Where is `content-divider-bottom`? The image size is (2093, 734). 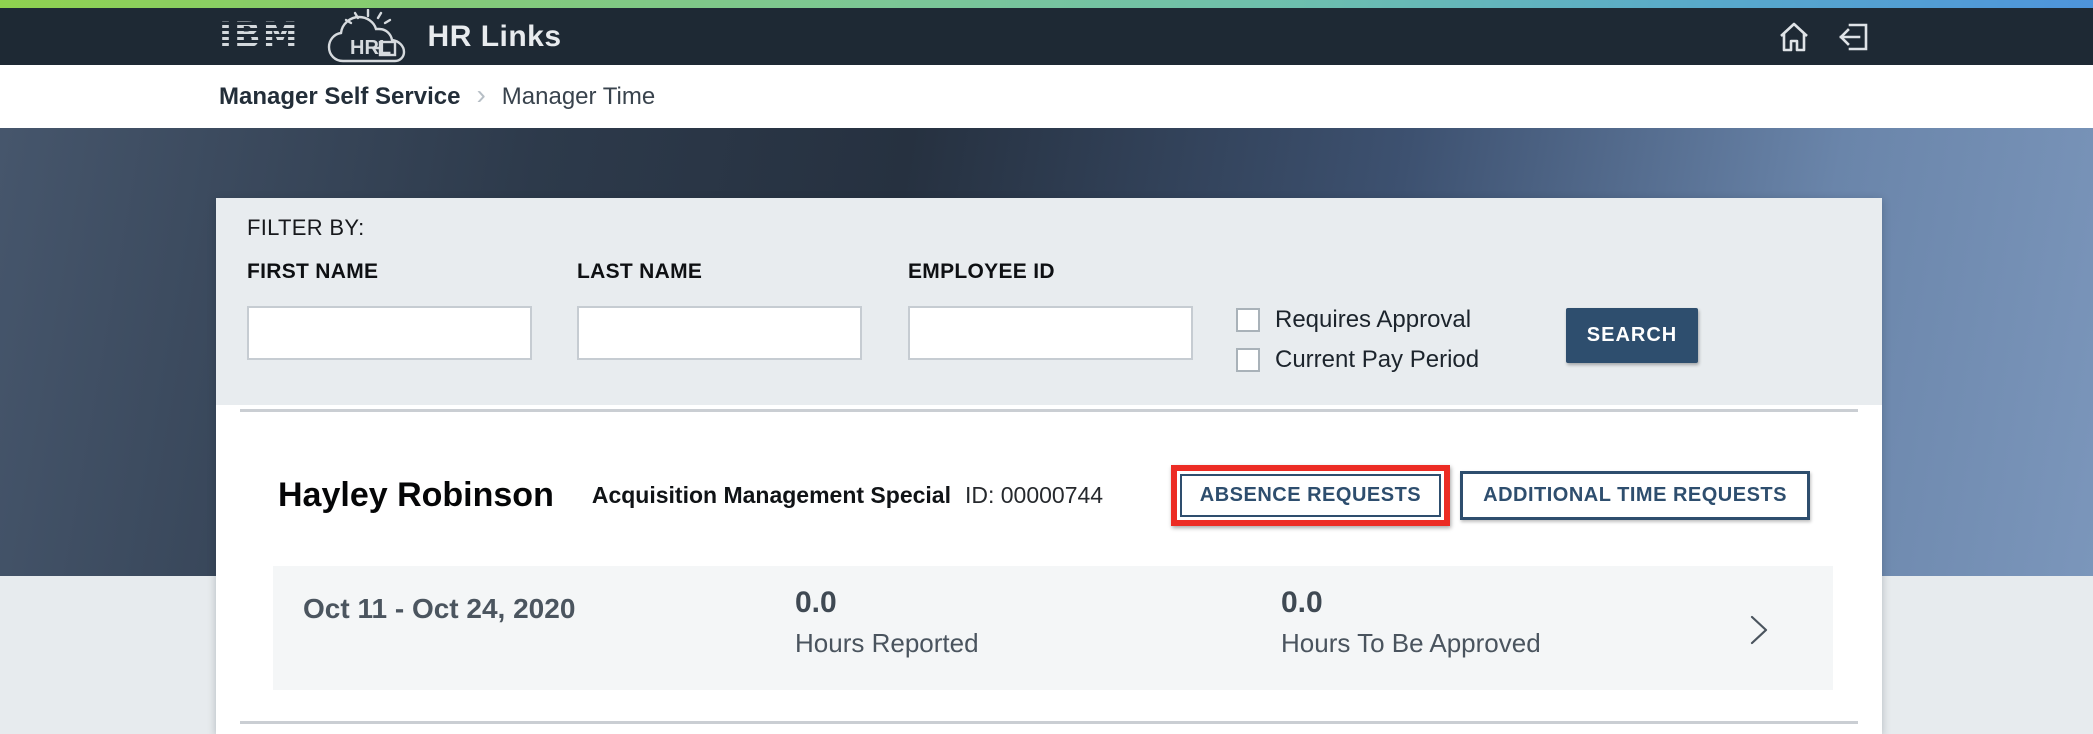 content-divider-bottom is located at coordinates (1049, 722).